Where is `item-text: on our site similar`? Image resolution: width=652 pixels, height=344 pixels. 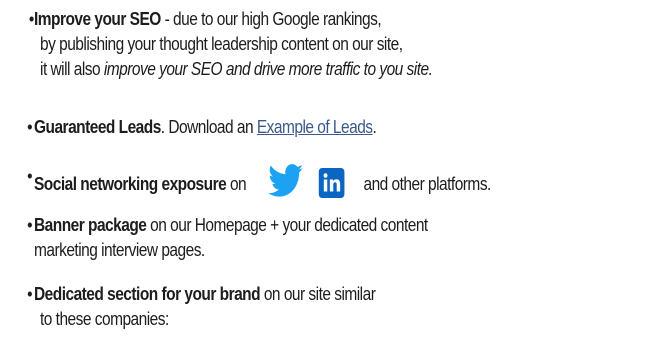
item-text: on our site similar is located at coordinates (318, 294).